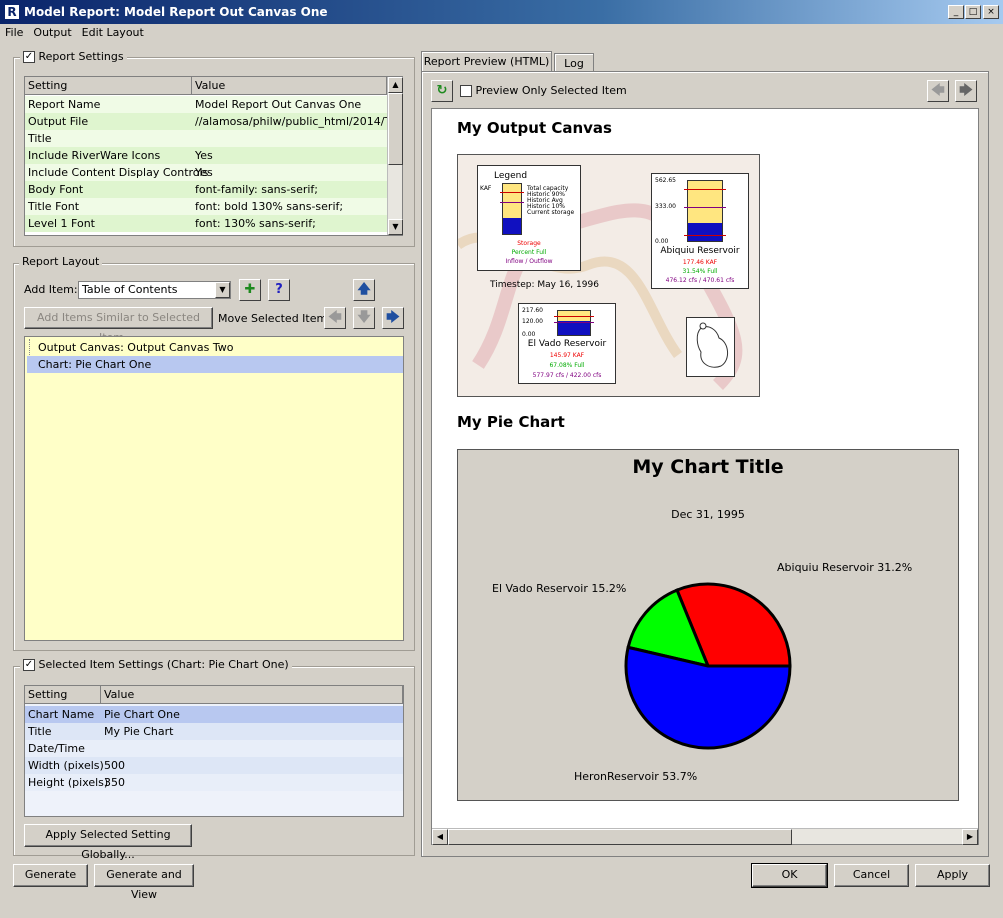 The image size is (1003, 918). What do you see at coordinates (938, 91) in the screenshot?
I see `back-icon: 🡄` at bounding box center [938, 91].